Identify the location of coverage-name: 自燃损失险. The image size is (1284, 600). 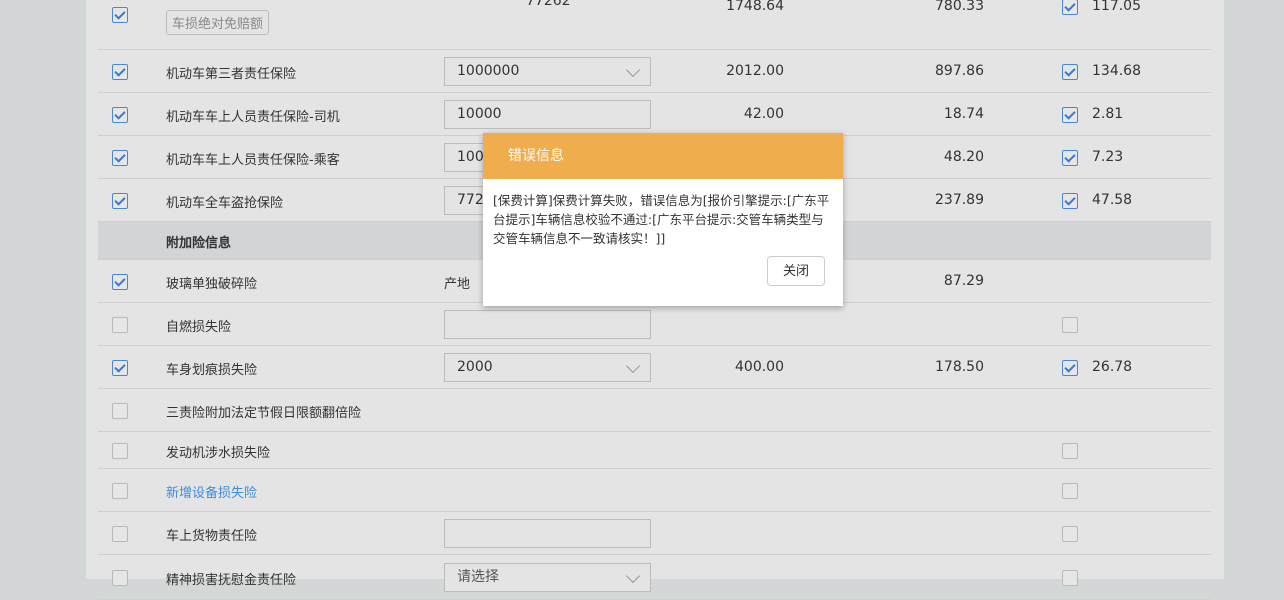
(199, 327).